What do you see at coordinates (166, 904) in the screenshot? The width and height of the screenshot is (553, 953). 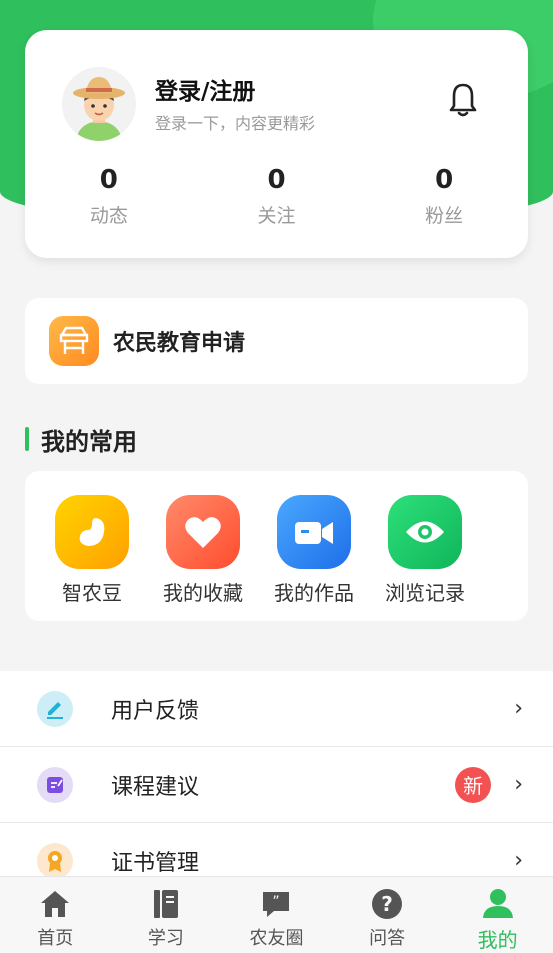 I see `book-icon` at bounding box center [166, 904].